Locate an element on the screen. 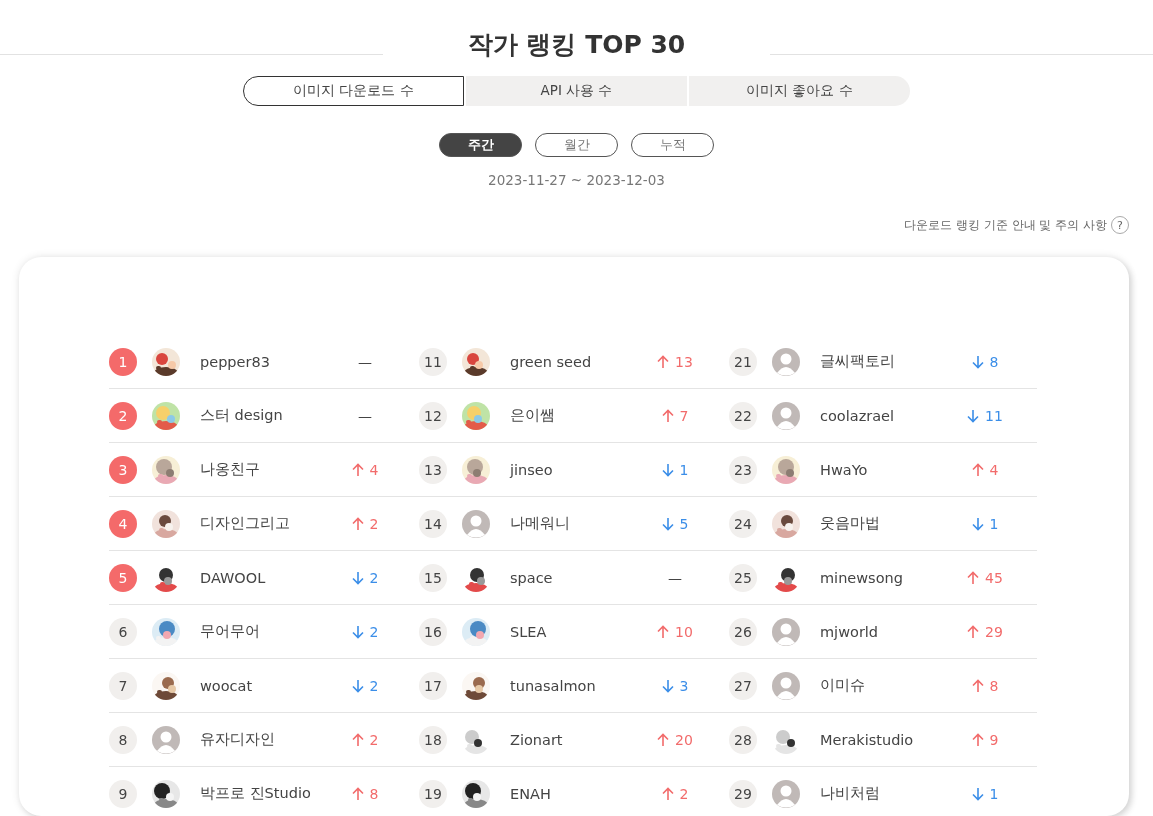 Image resolution: width=1153 pixels, height=816 pixels. rank-change: 13 is located at coordinates (684, 361).